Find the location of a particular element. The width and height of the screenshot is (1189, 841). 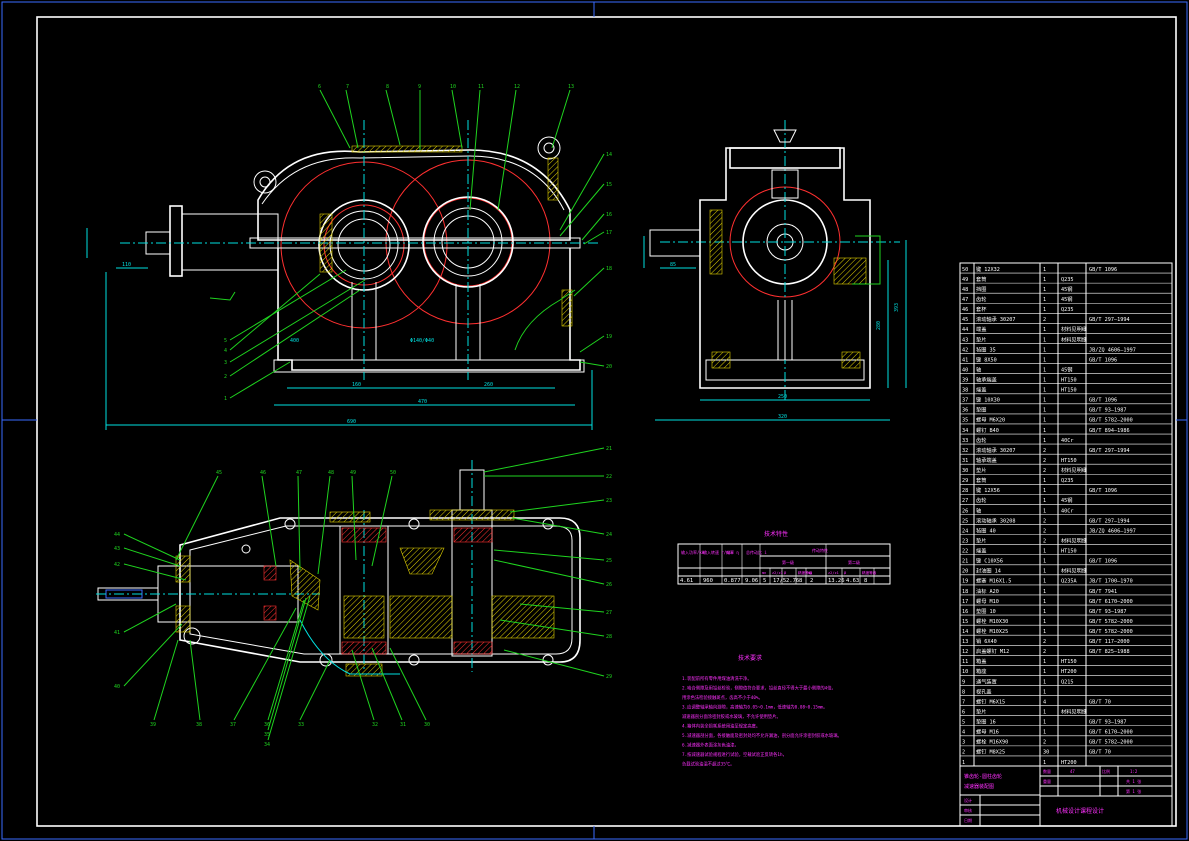

bom-no: 20 is located at coordinates (965, 572).